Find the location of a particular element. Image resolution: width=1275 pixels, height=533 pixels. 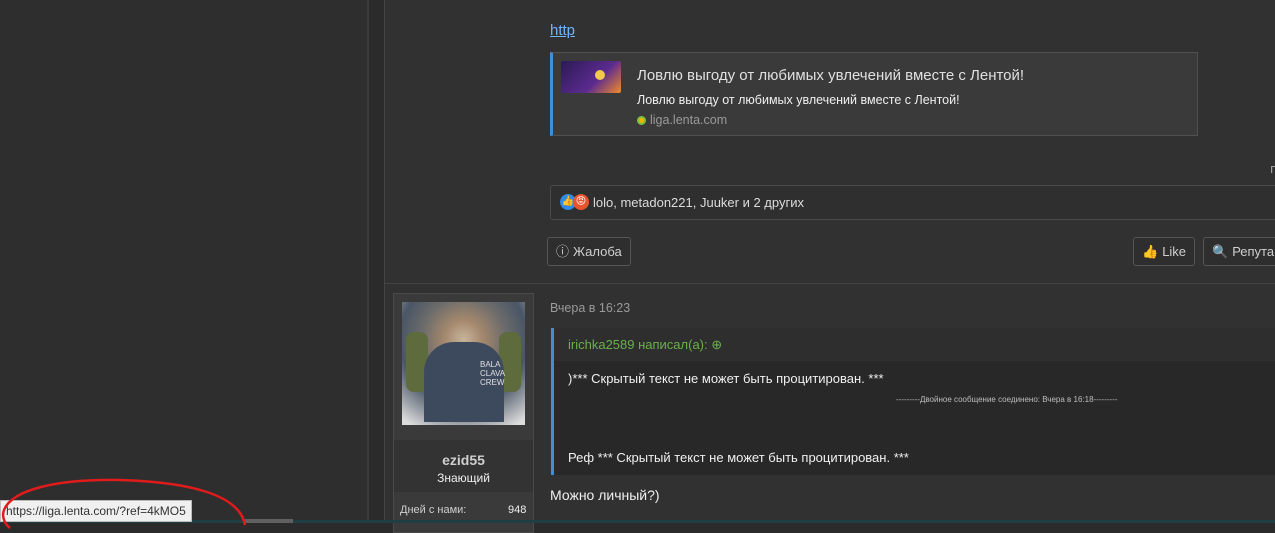

quote-header: irichka2589 написал(а): ⊕ is located at coordinates (914, 344).